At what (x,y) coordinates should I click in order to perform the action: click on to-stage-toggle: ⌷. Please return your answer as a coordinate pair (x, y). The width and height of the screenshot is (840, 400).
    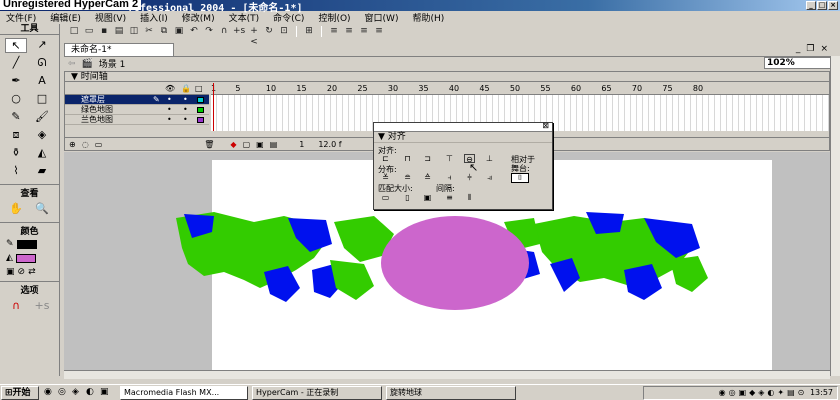
    Looking at the image, I should click on (520, 178).